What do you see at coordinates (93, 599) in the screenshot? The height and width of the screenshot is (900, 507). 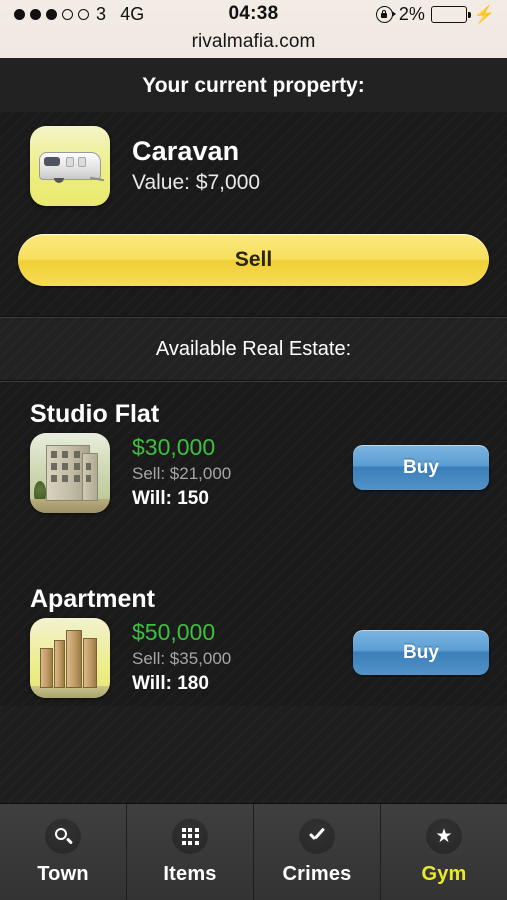 I see `listing-name: Apartment` at bounding box center [93, 599].